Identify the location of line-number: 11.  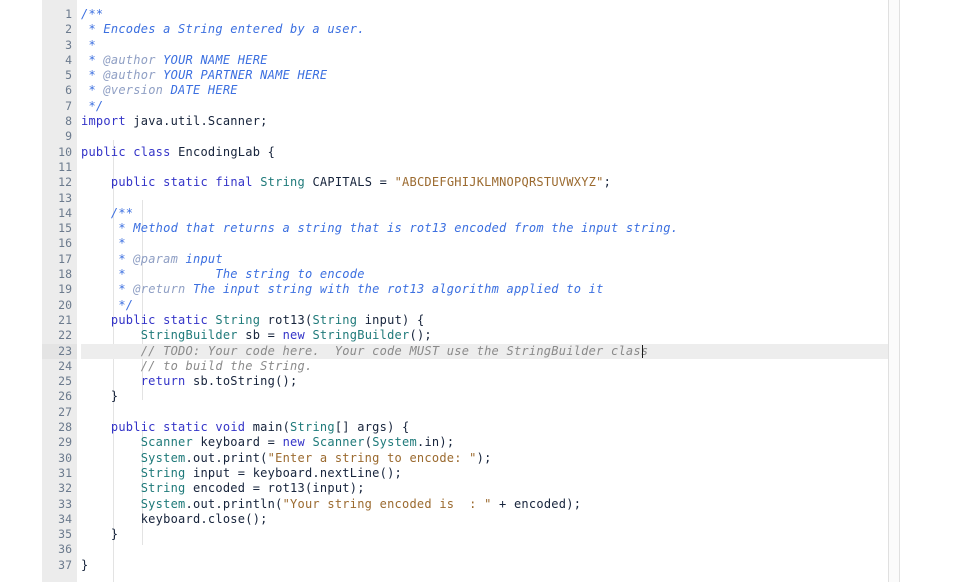
(59, 167).